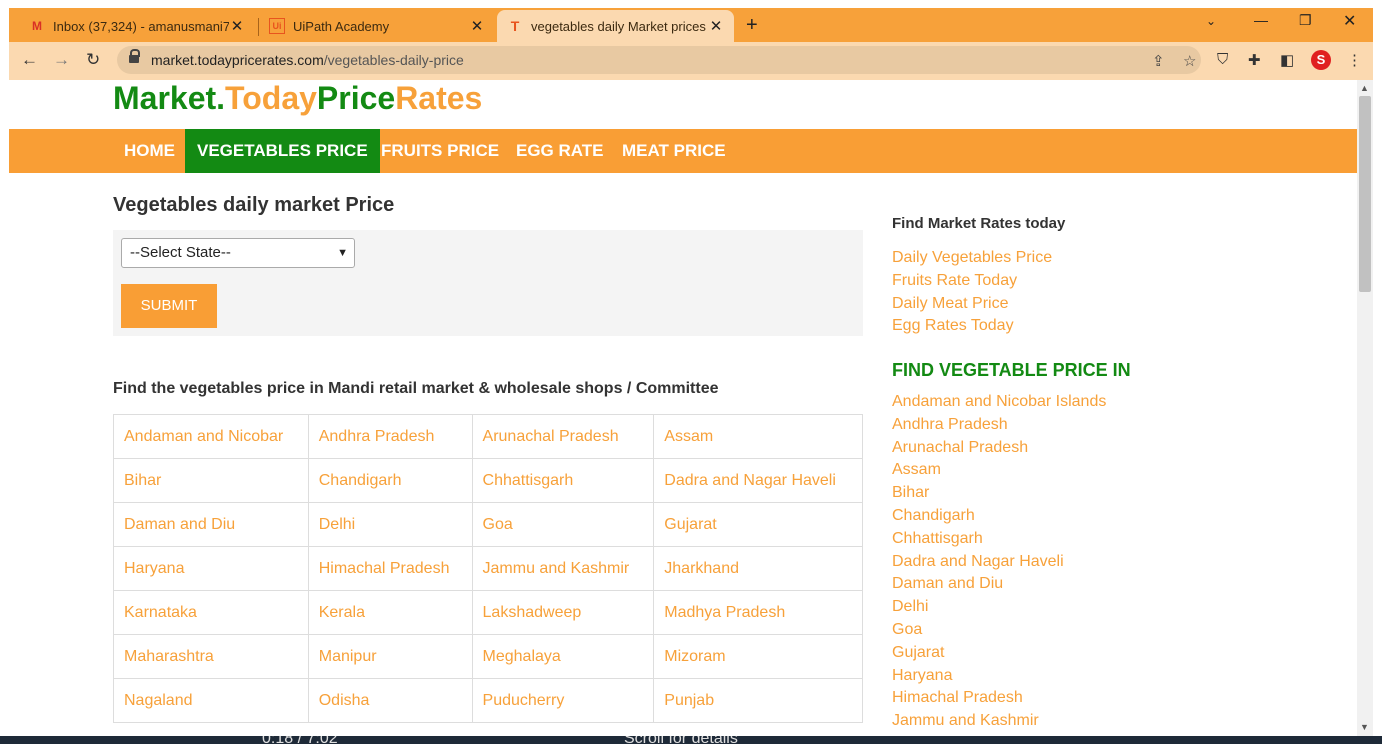  I want to click on tab-search-icon: ⌄, so click(1211, 21).